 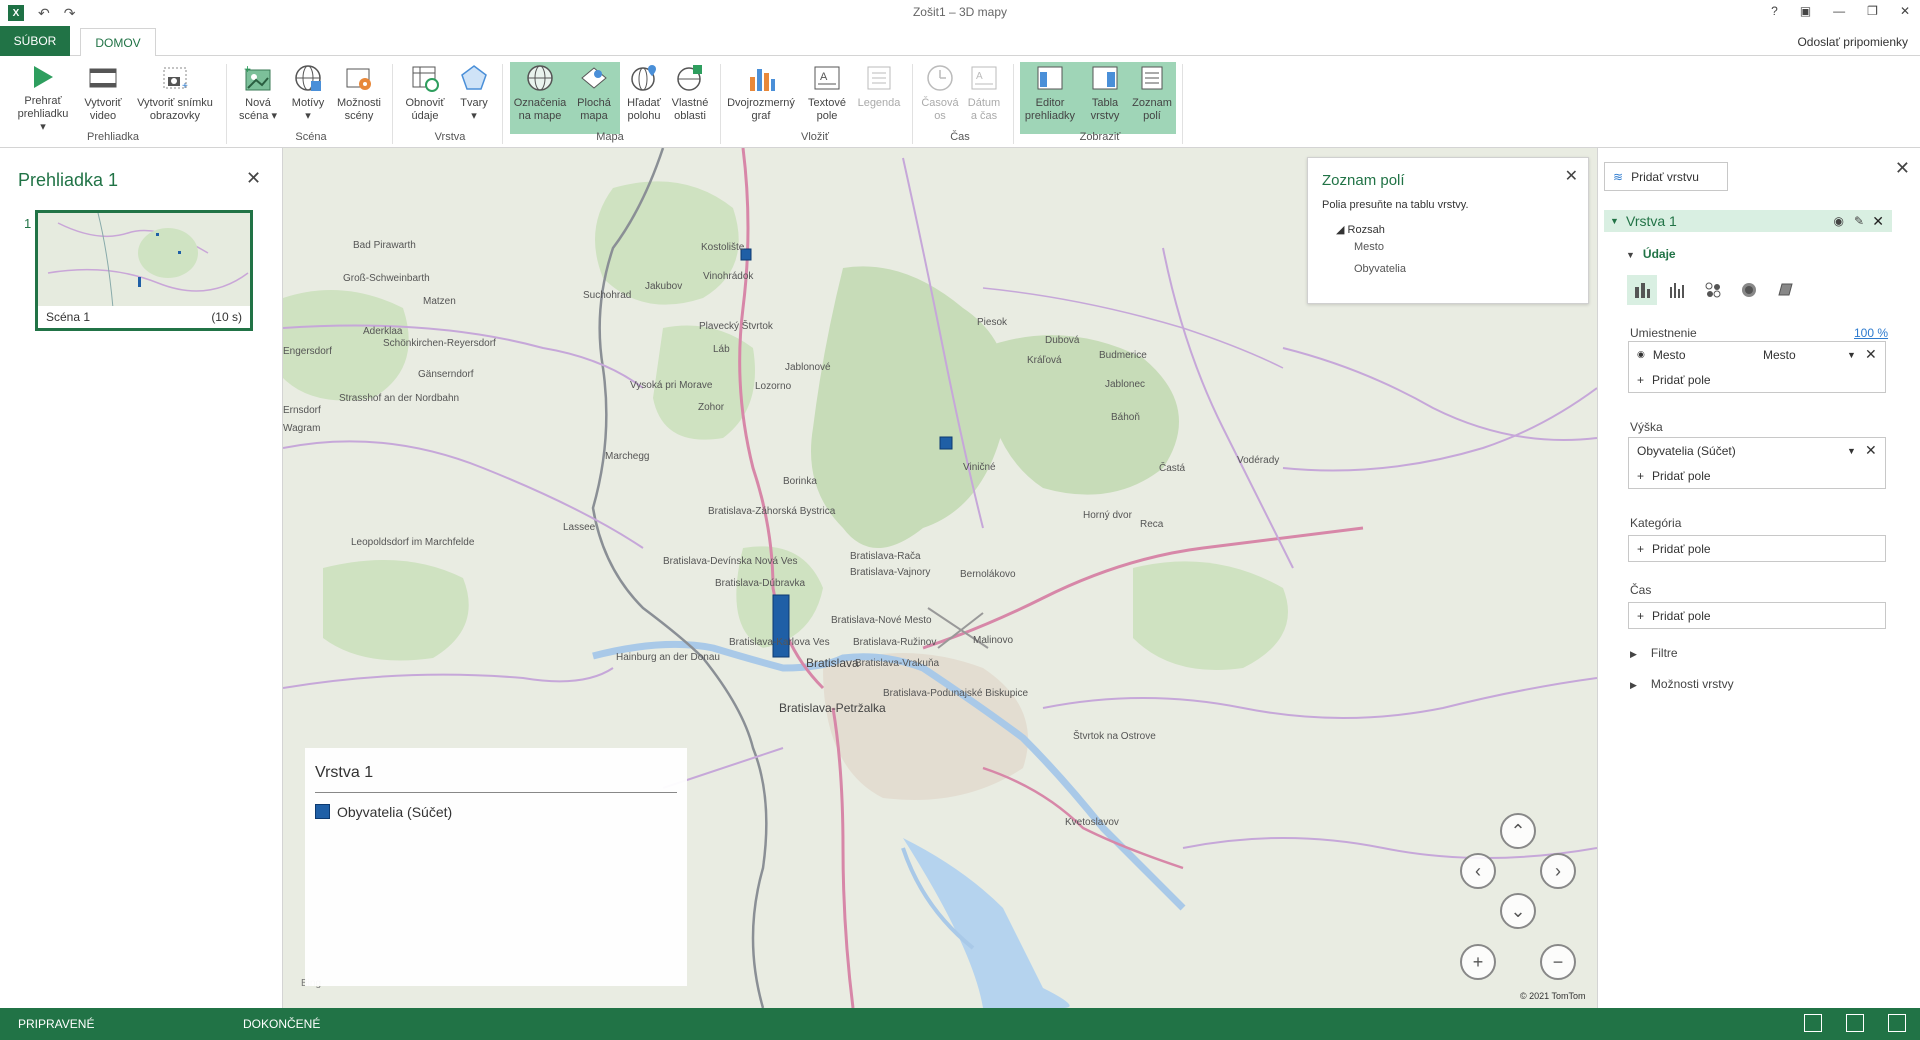 I want to click on svg-text: A, so click(x=979, y=76).